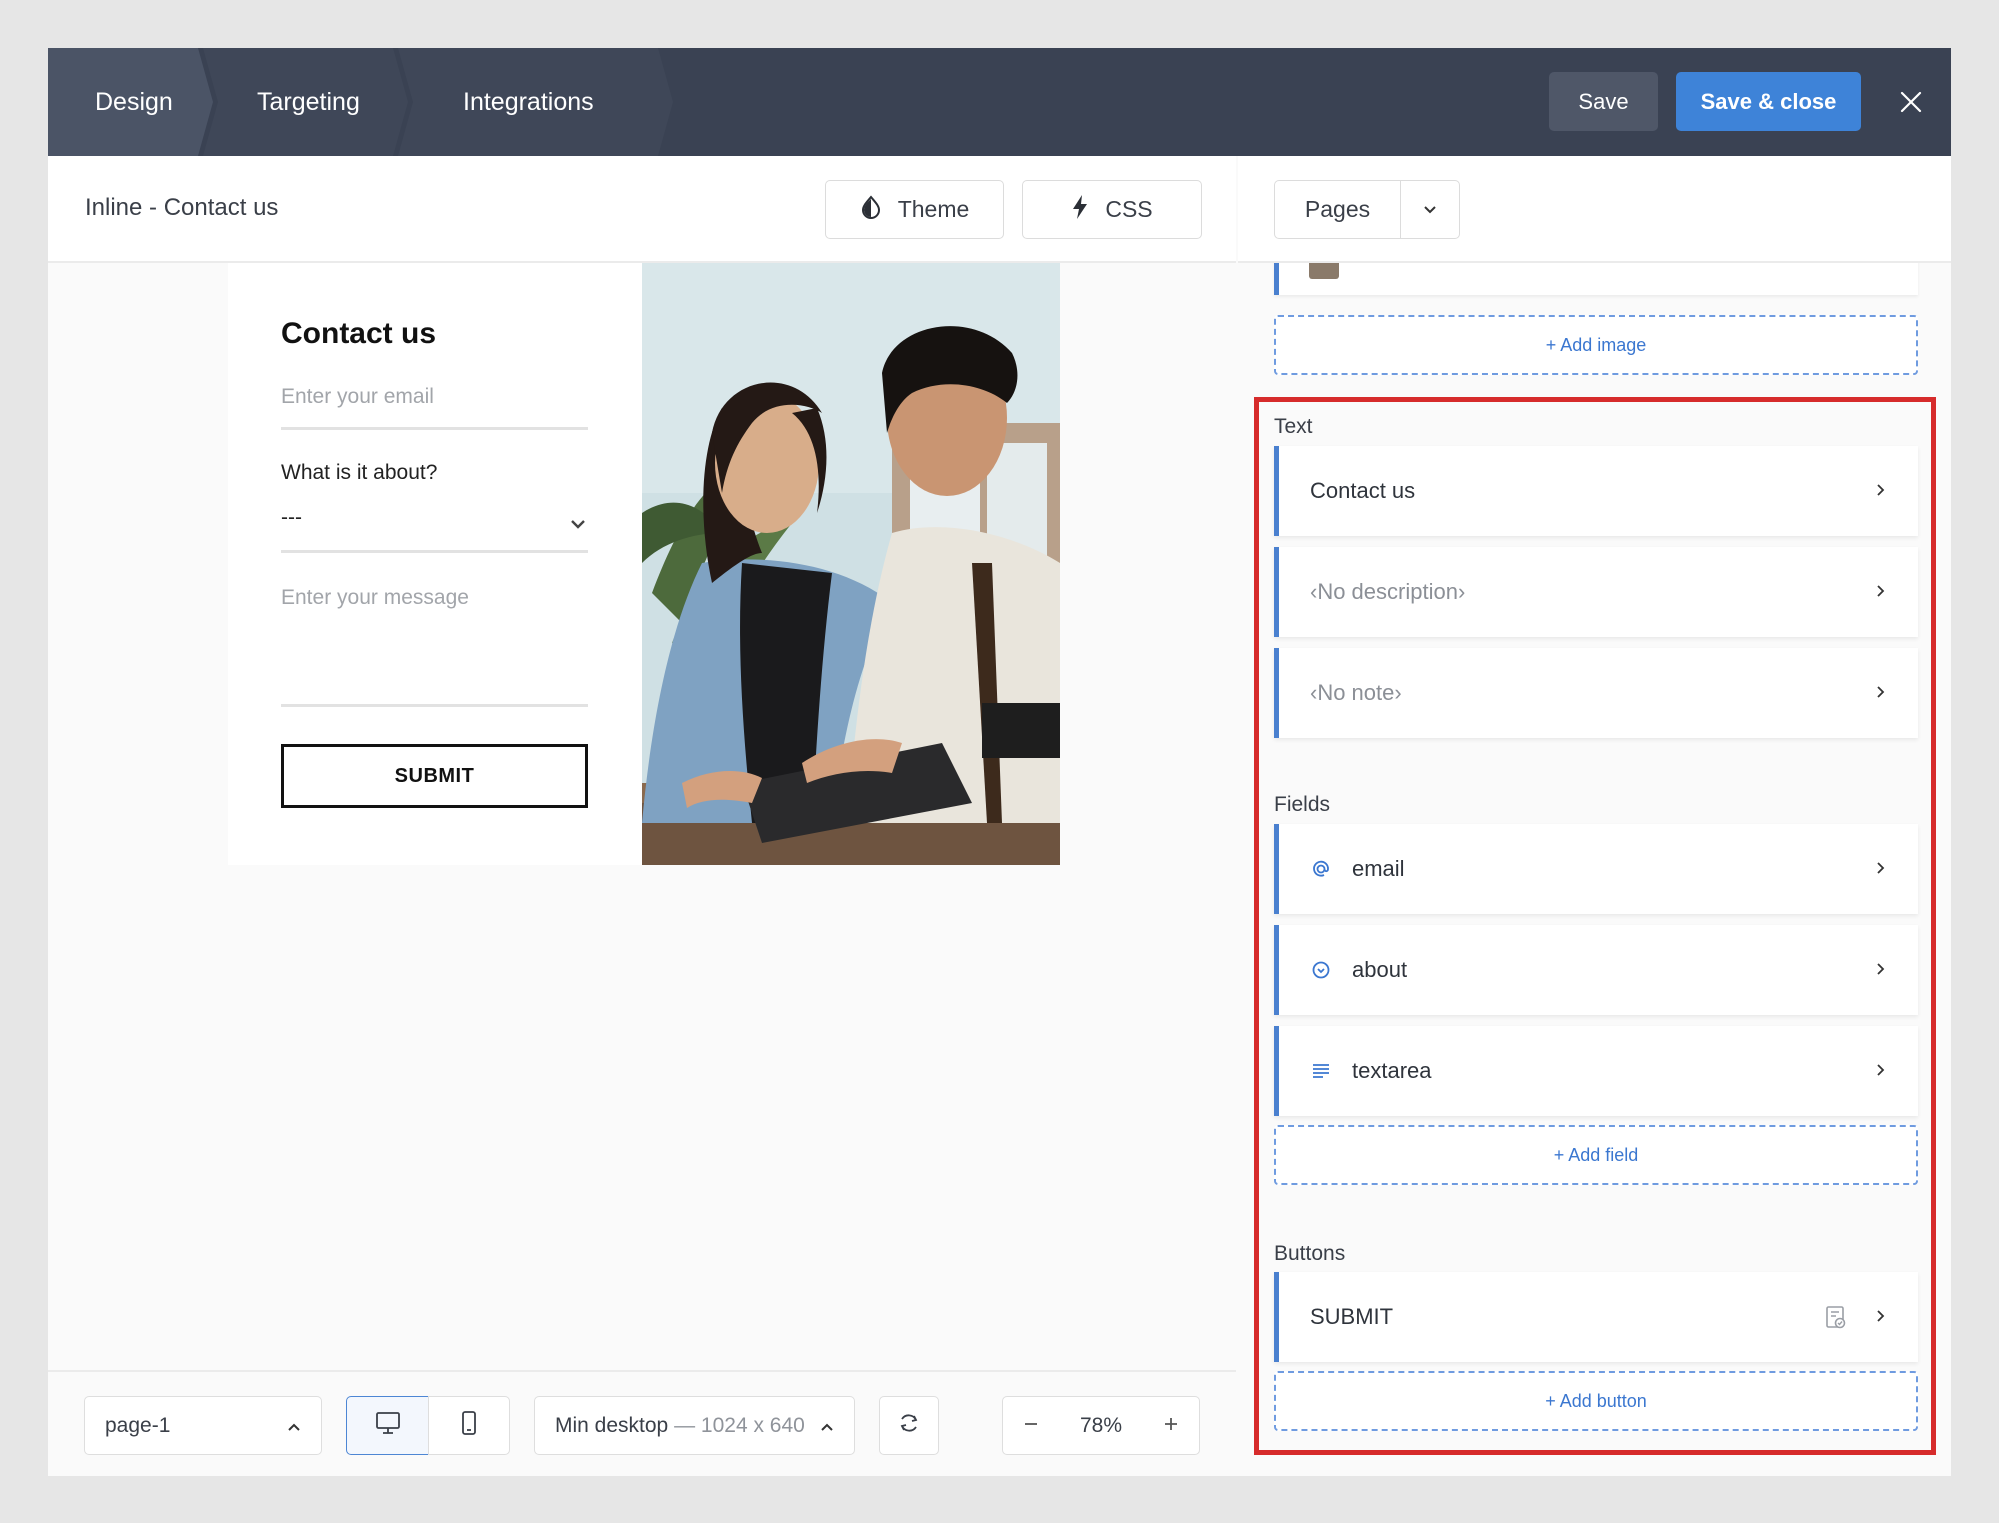 Image resolution: width=1999 pixels, height=1523 pixels. I want to click on field-item-label: about, so click(1380, 969).